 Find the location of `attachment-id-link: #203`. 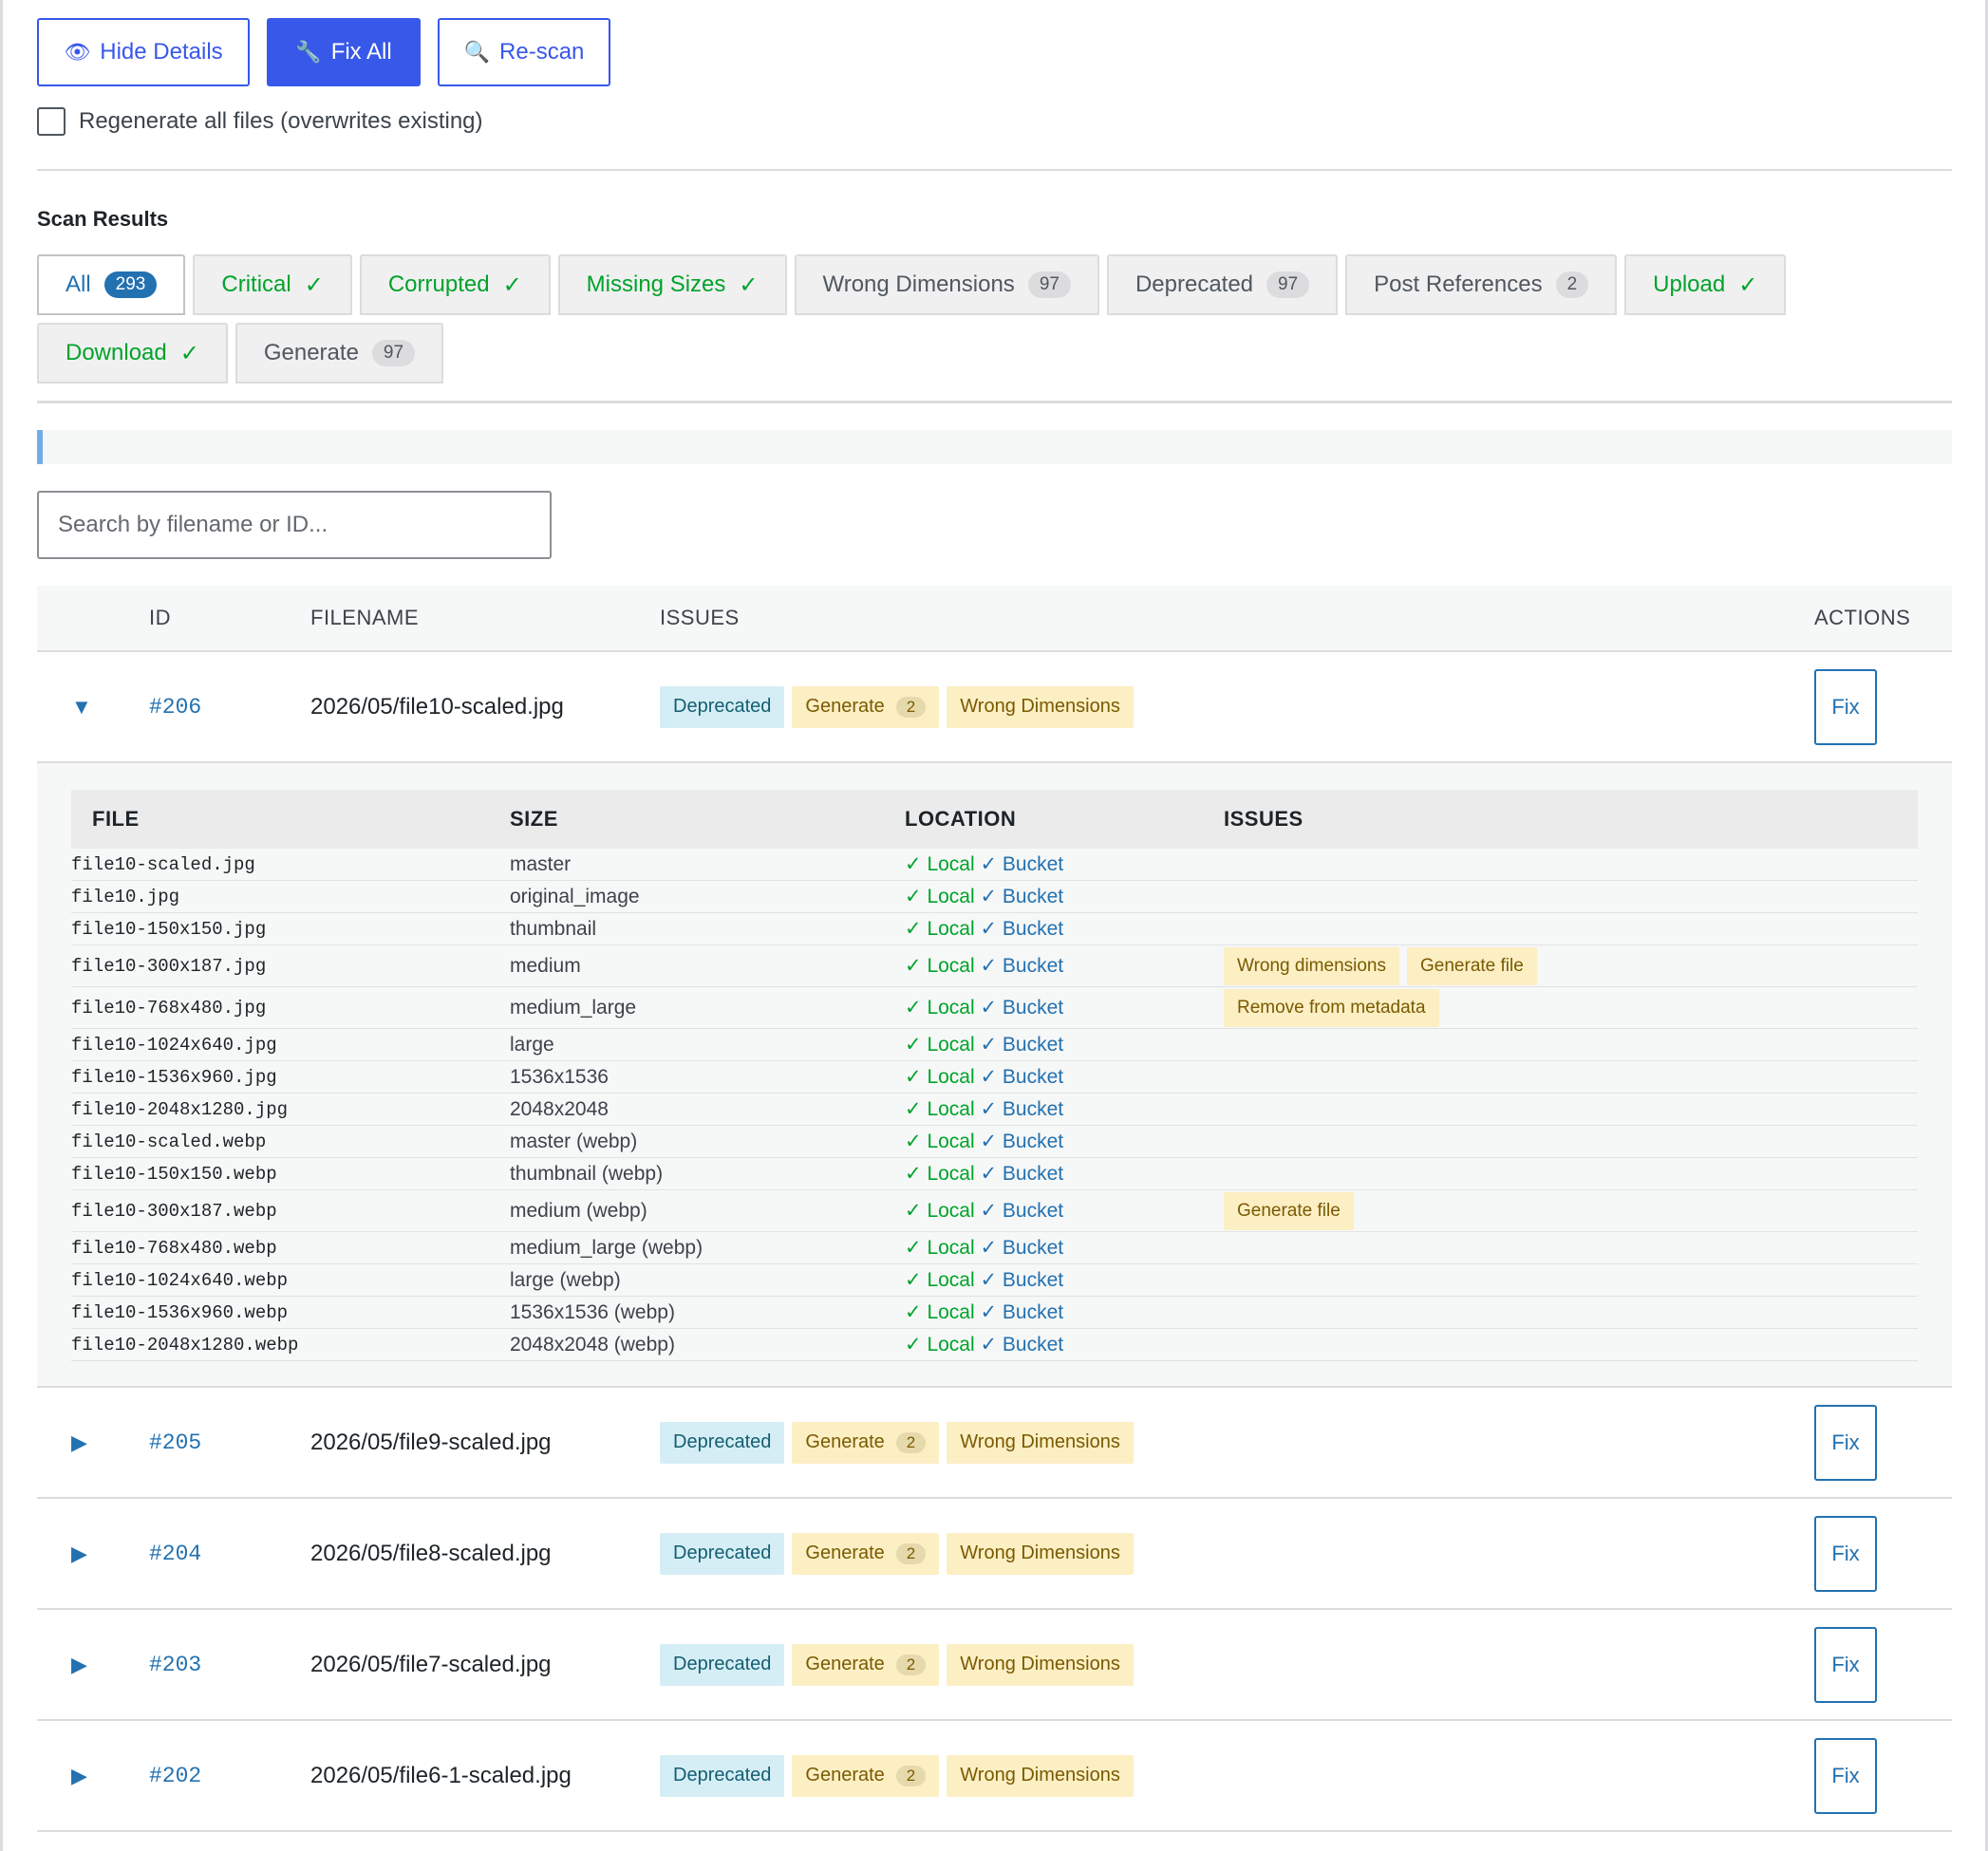

attachment-id-link: #203 is located at coordinates (229, 1665).